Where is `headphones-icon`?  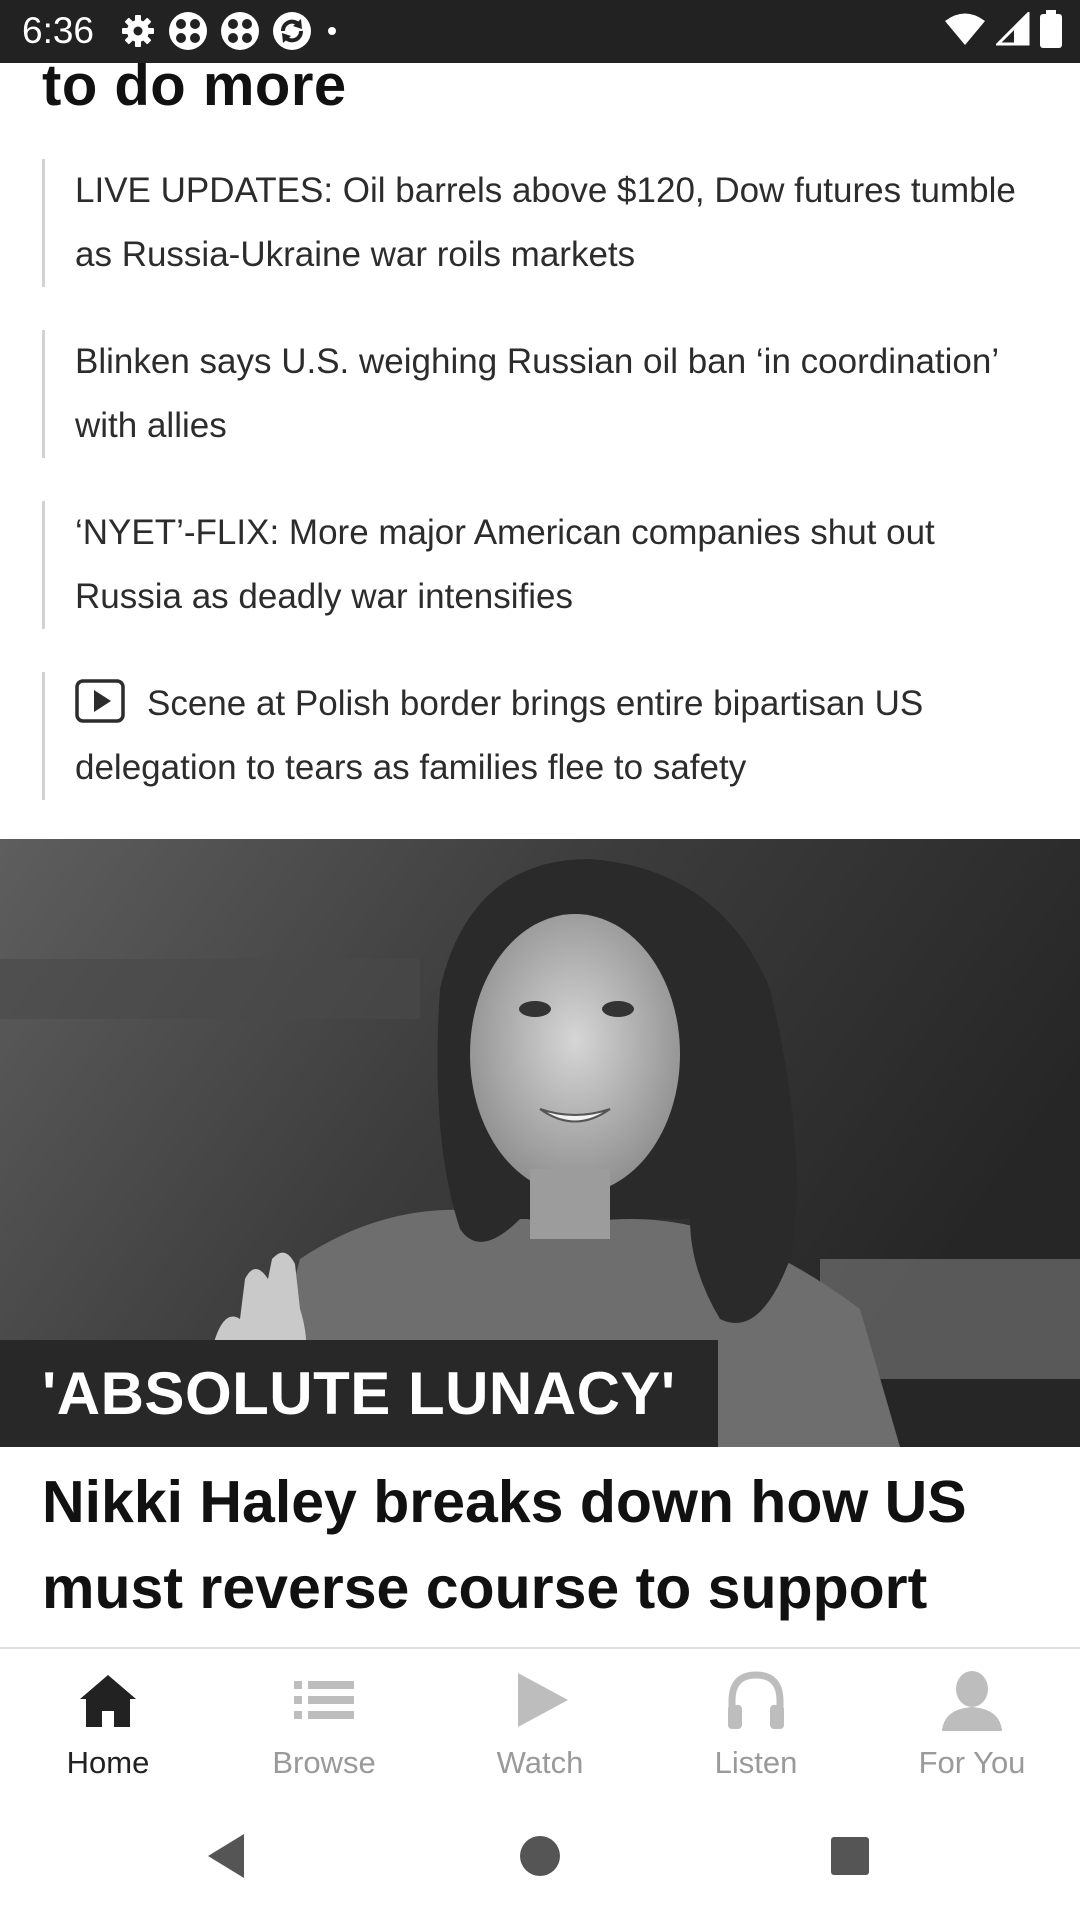 headphones-icon is located at coordinates (756, 1700).